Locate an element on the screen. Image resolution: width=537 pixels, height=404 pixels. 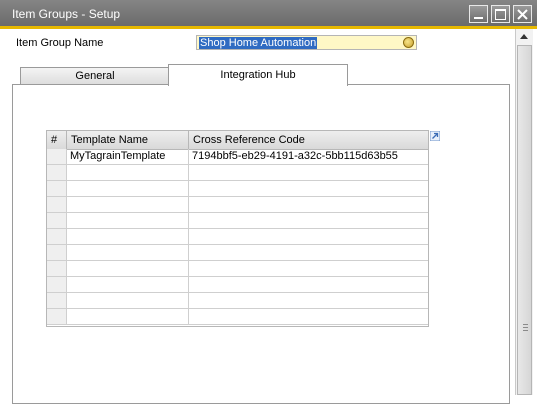
expand-arrow-icon is located at coordinates (435, 136).